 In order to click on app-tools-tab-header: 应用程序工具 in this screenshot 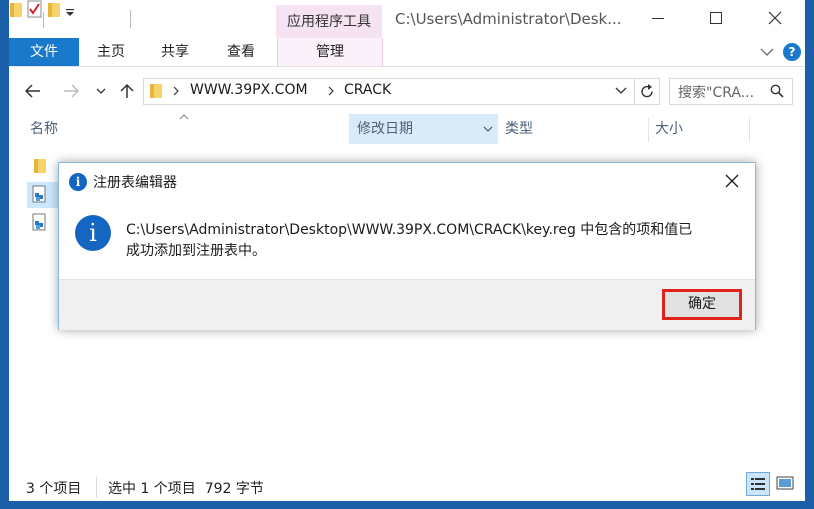, I will do `click(329, 21)`.